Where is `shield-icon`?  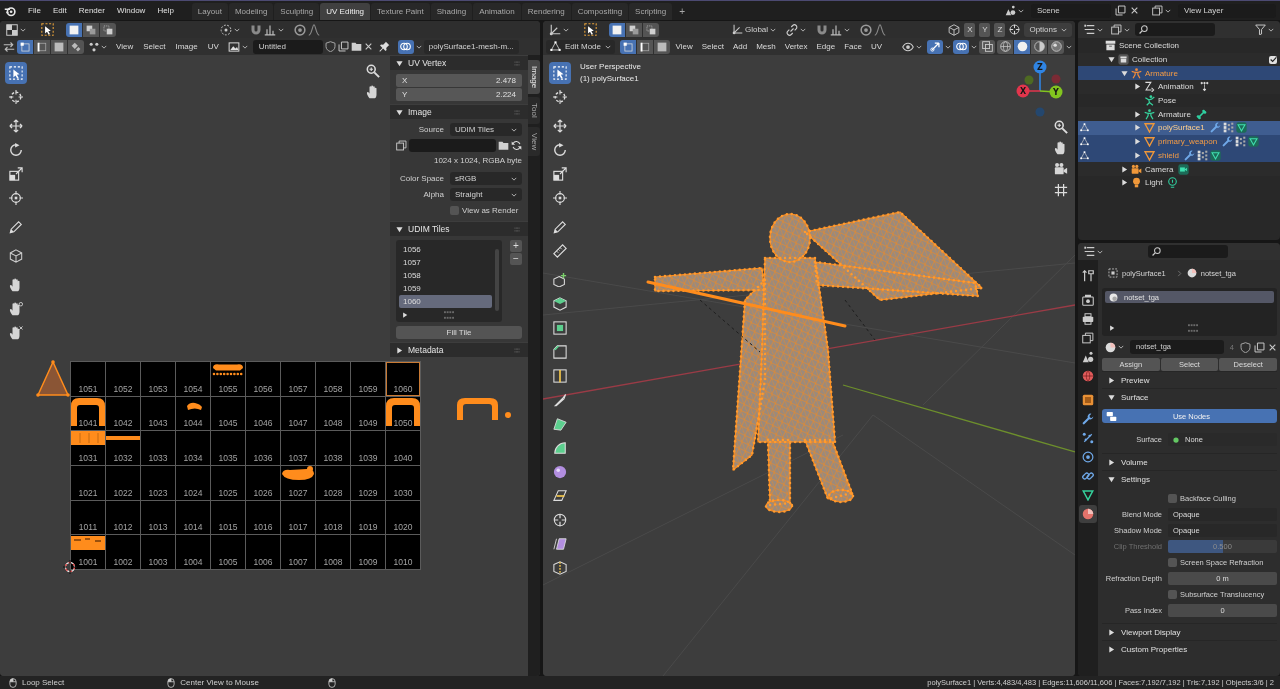
shield-icon is located at coordinates (1245, 347).